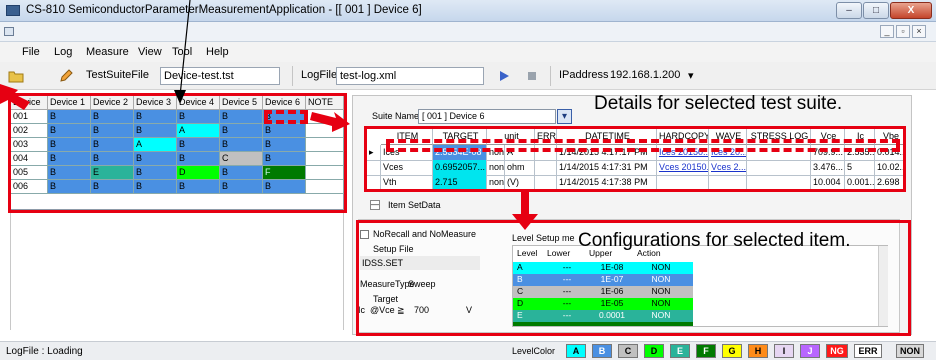 The image size is (936, 360). What do you see at coordinates (706, 351) in the screenshot?
I see `level-chip-f: F` at bounding box center [706, 351].